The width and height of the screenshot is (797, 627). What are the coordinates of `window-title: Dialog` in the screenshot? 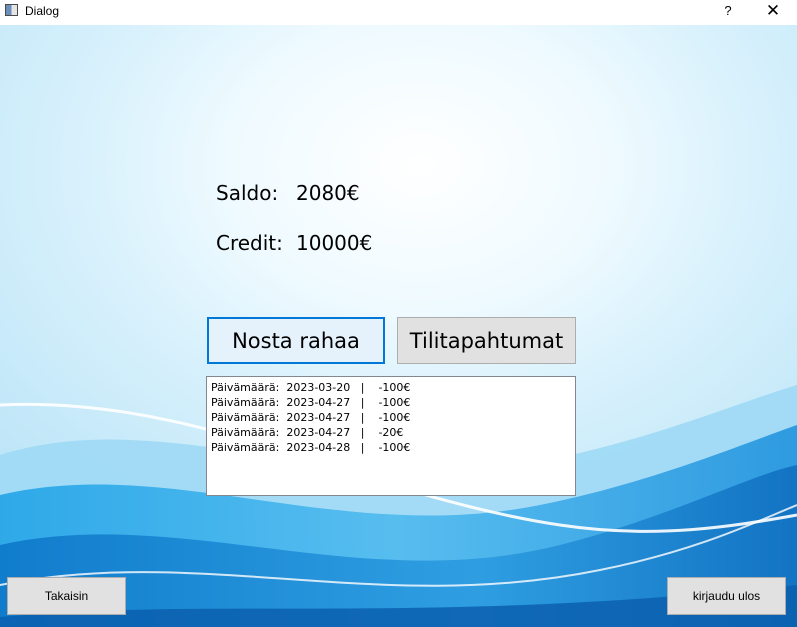 It's located at (42, 11).